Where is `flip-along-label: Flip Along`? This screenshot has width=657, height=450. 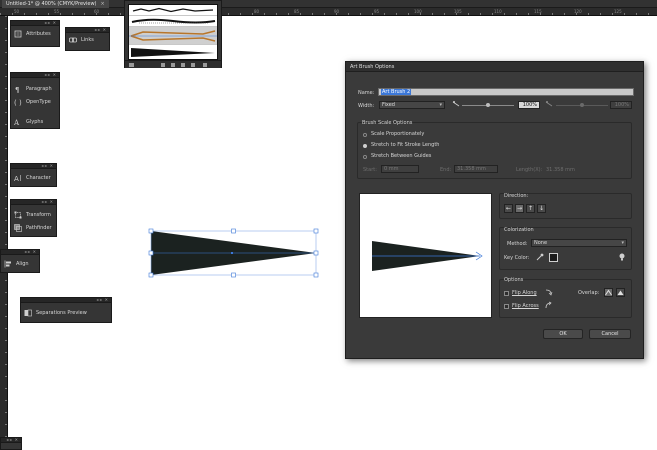
flip-along-label: Flip Along is located at coordinates (524, 293).